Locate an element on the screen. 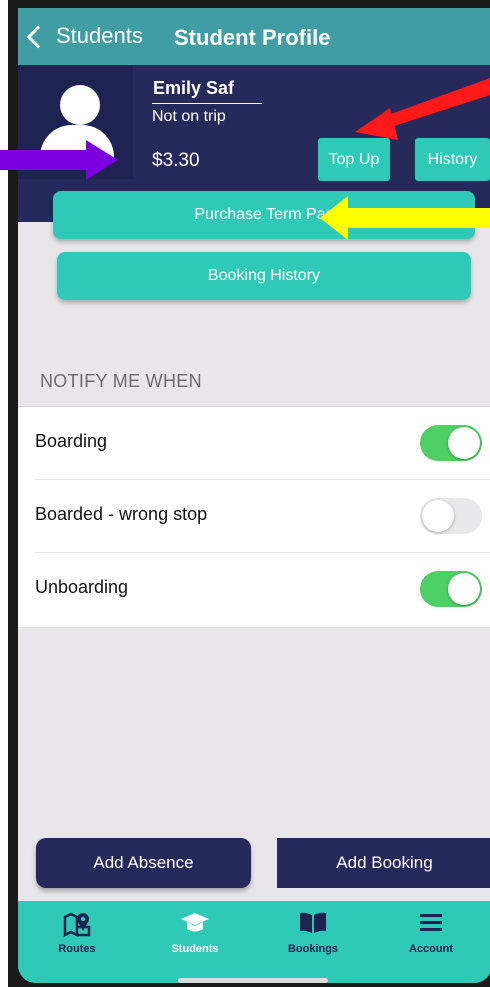 This screenshot has width=490, height=987. yellow-arrow-icon is located at coordinates (405, 218).